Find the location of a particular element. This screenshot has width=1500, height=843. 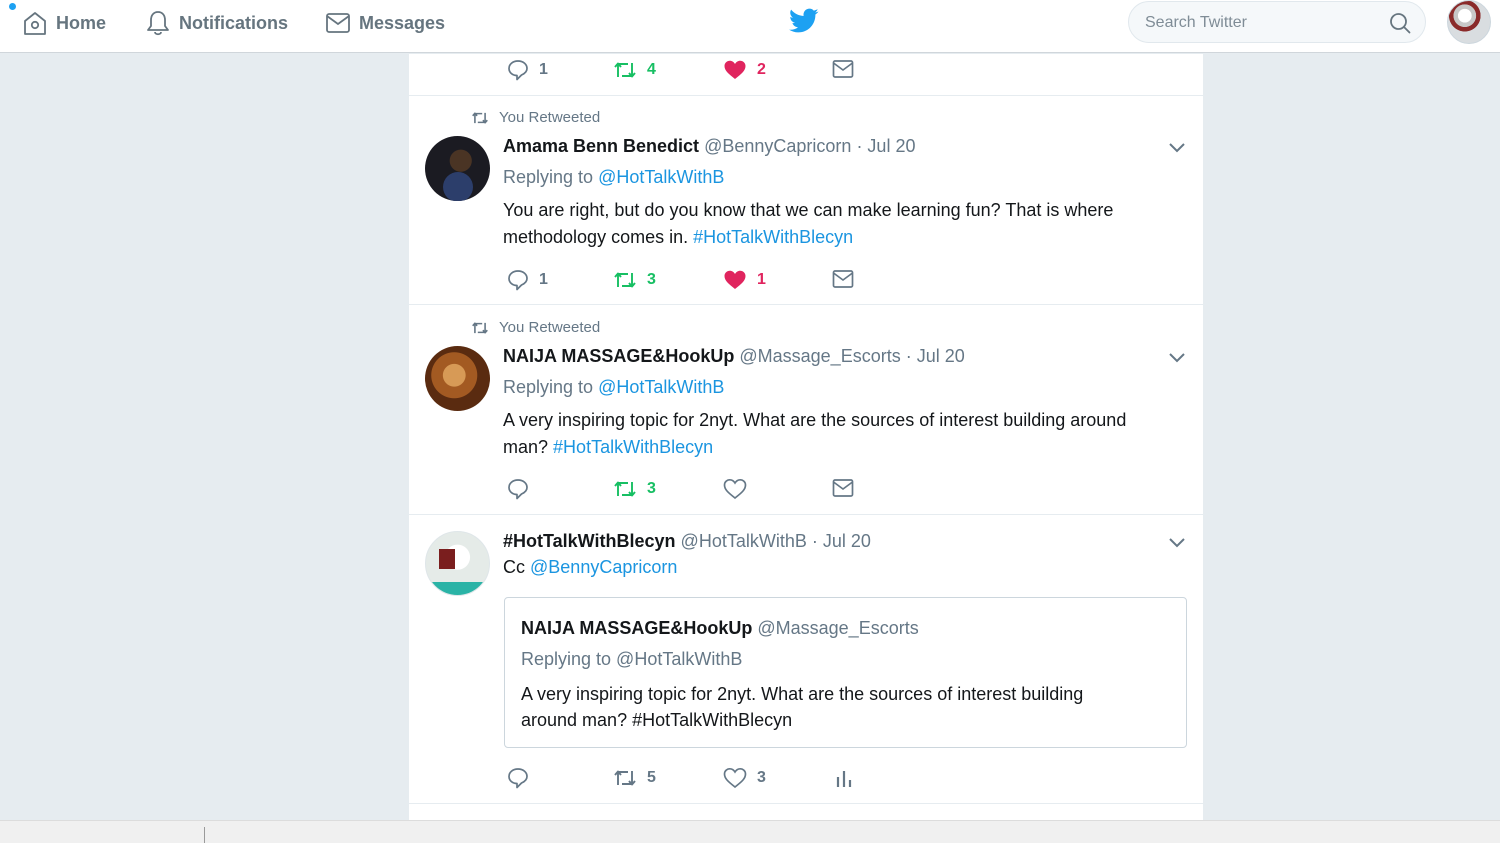

author-handle: @Massage_Escorts is located at coordinates (819, 356).